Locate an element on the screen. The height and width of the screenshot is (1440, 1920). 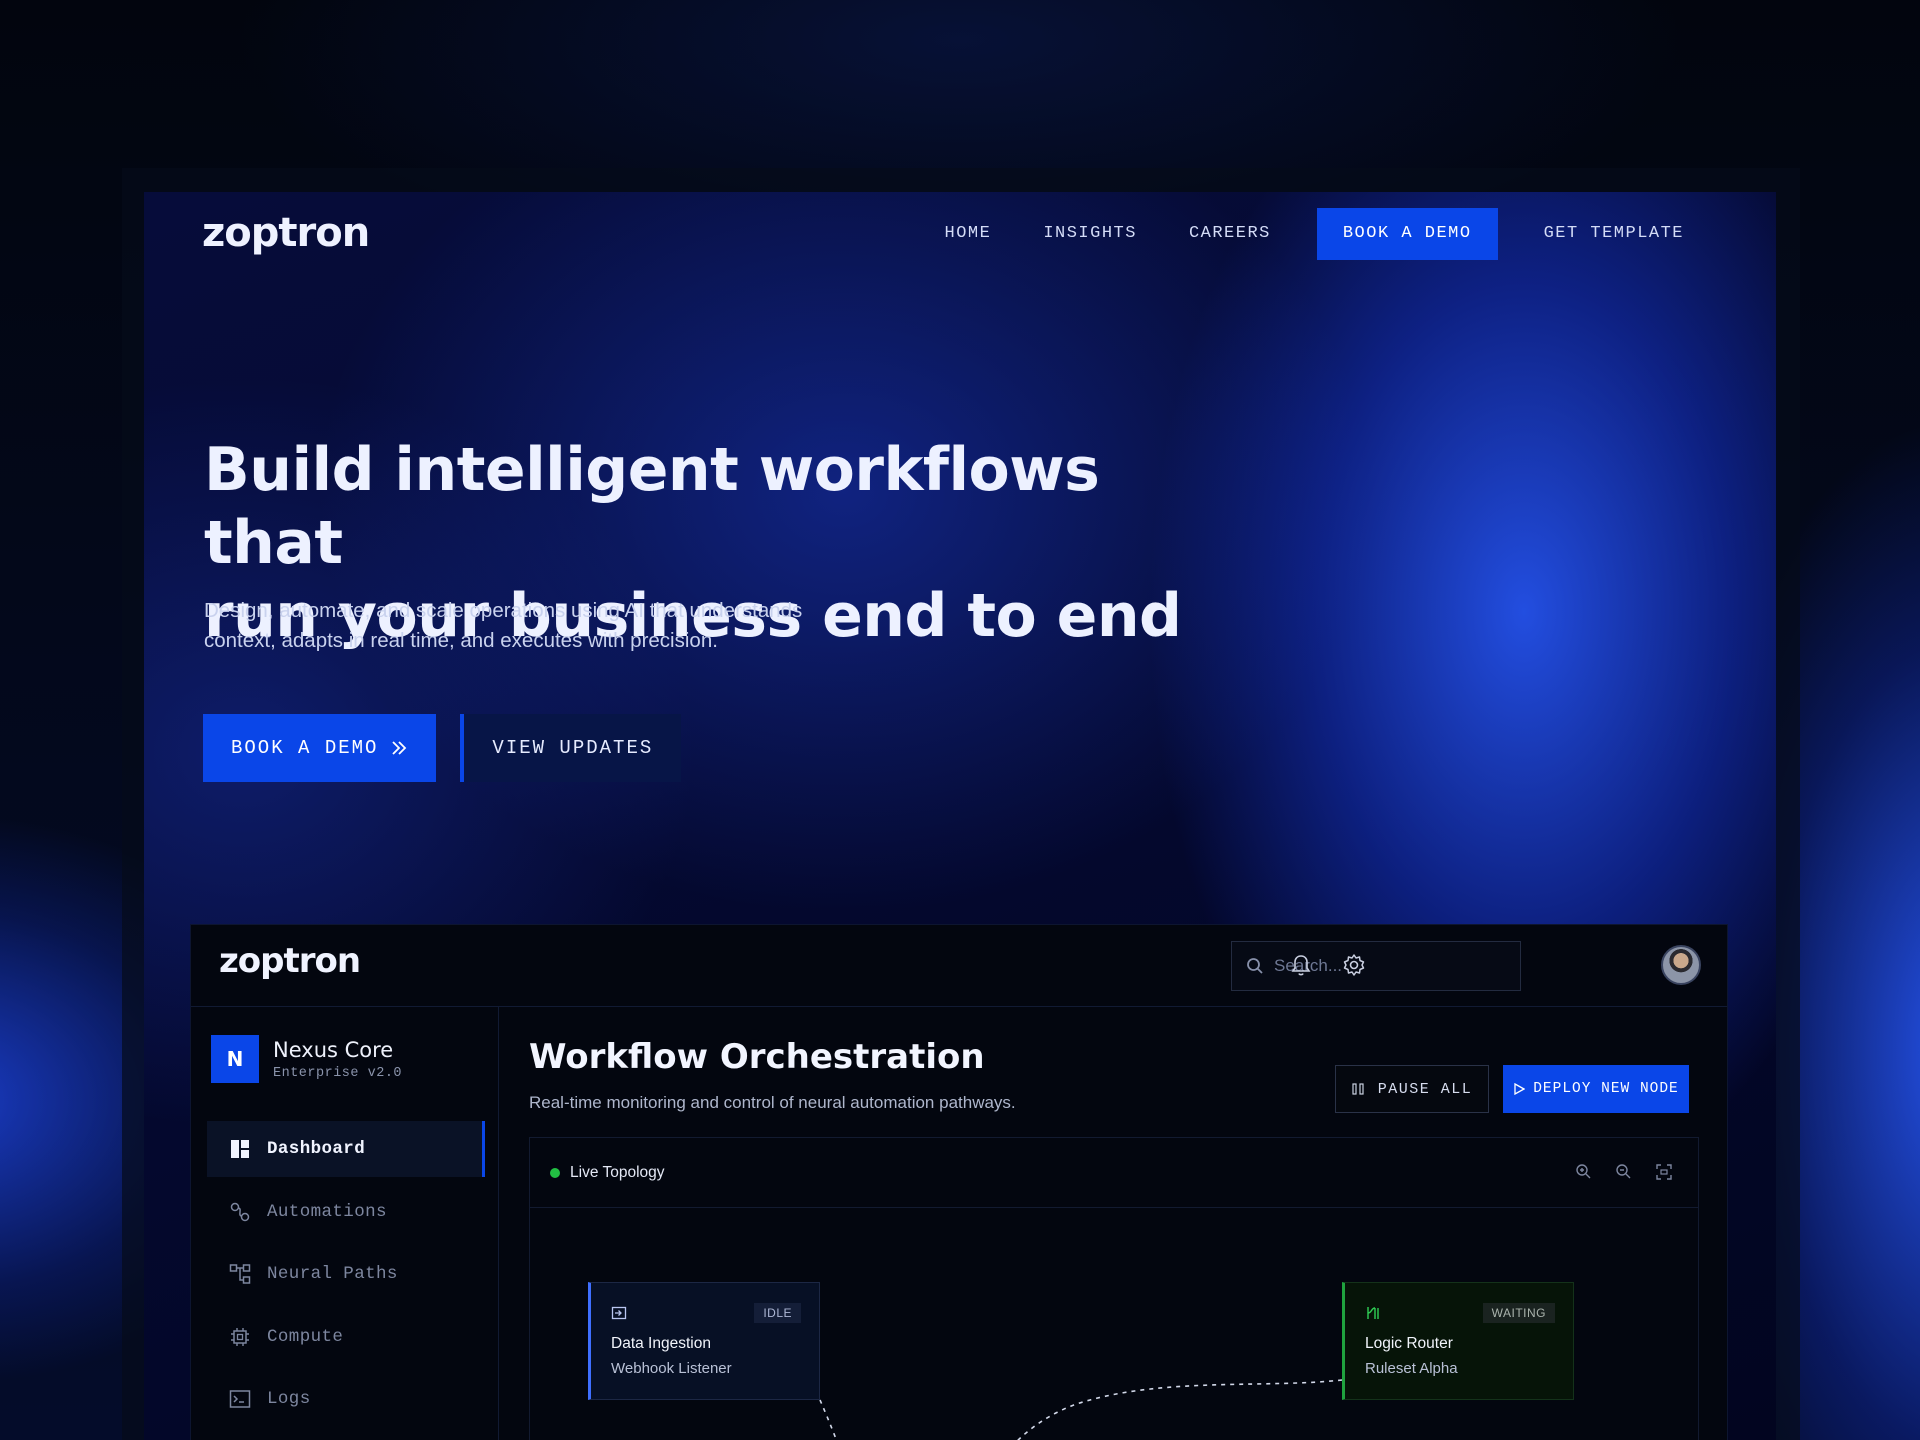
user-avatar is located at coordinates (1681, 965).